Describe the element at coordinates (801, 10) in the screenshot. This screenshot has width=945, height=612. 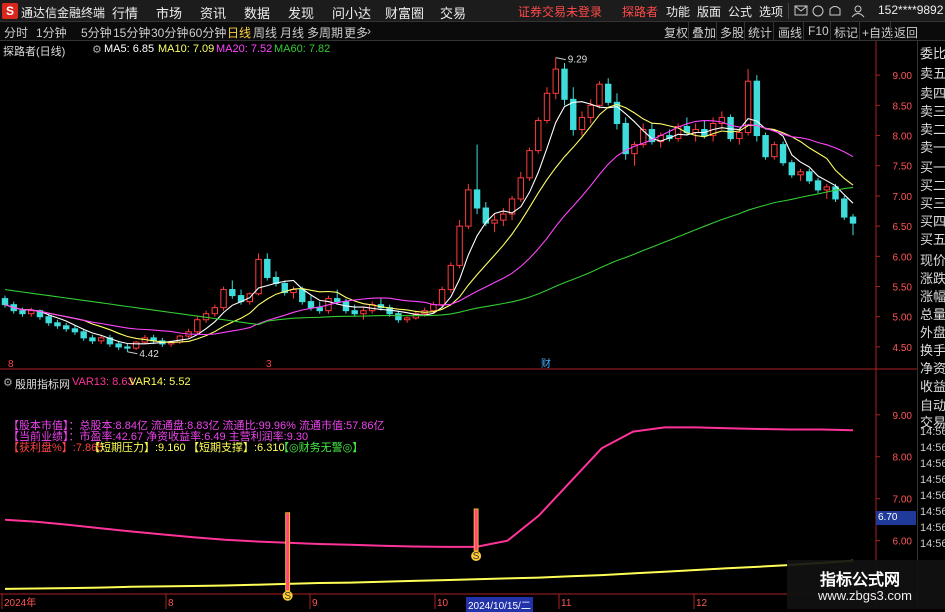
I see `mail-icon` at that location.